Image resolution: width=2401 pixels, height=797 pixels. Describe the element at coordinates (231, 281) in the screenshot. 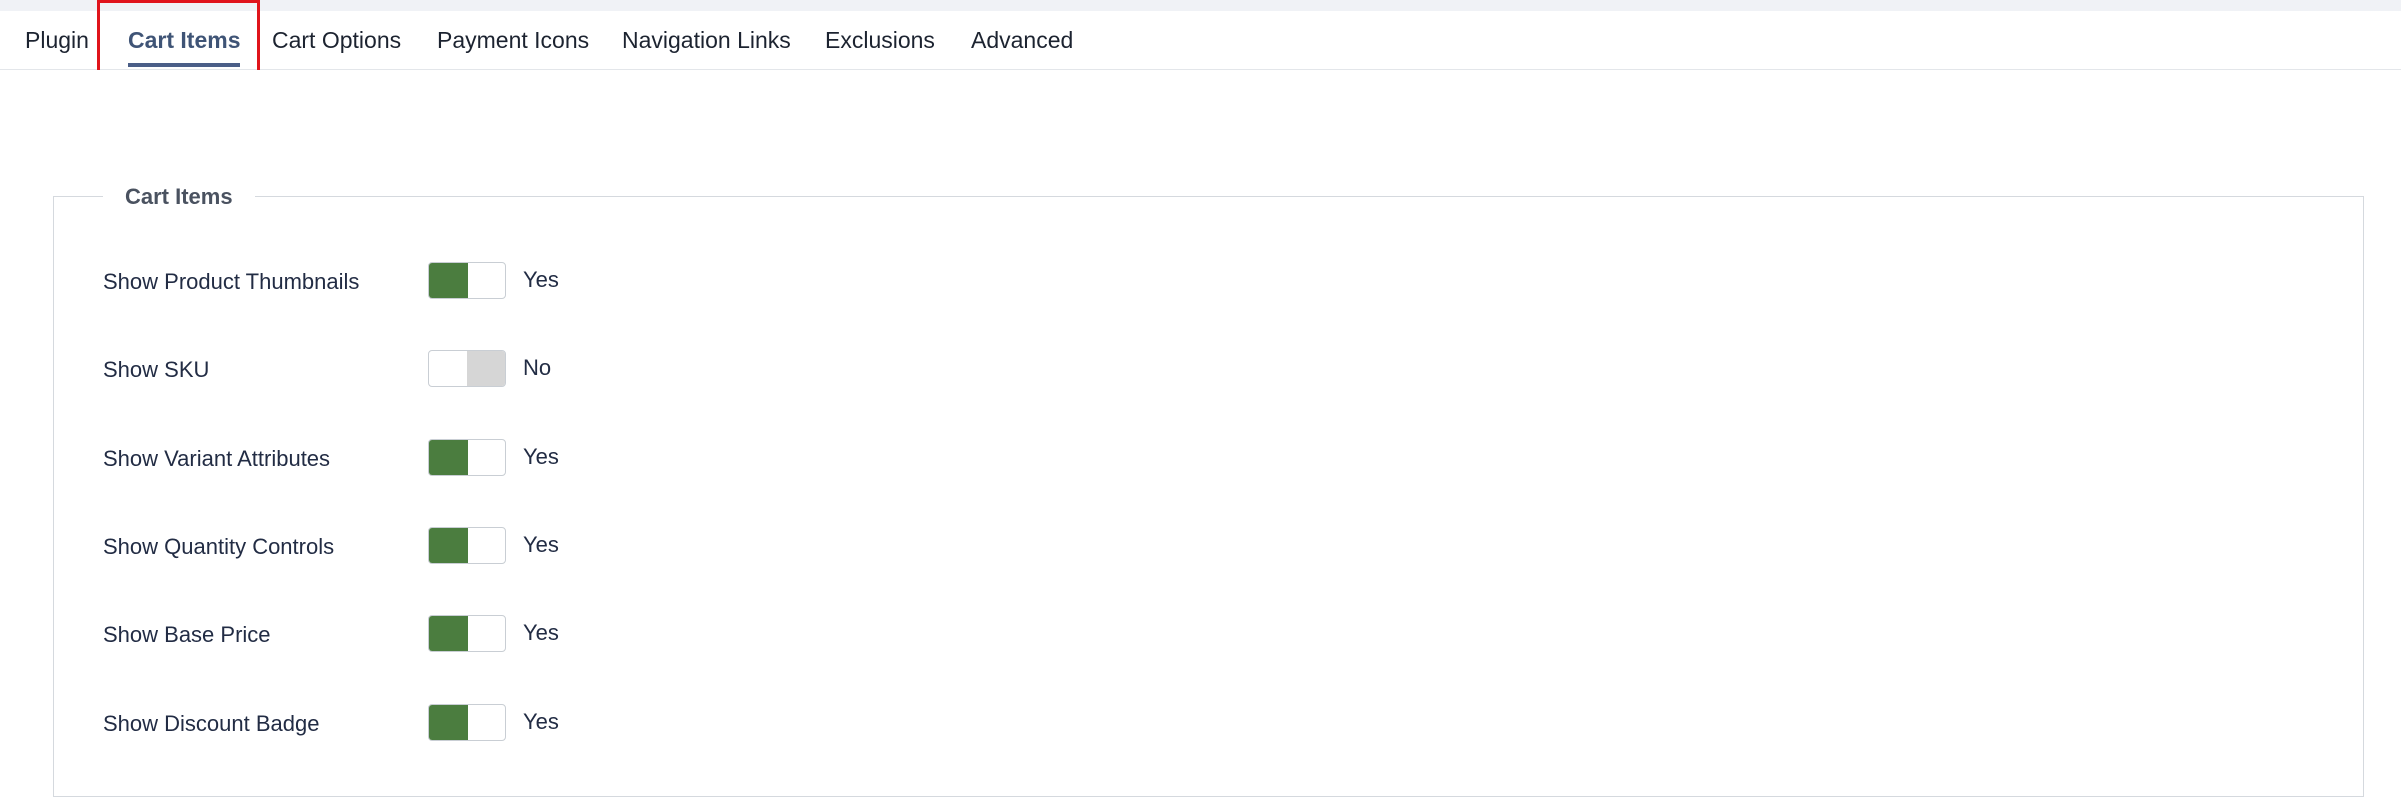

I see `setting-label: Show Product Thumbnails` at that location.